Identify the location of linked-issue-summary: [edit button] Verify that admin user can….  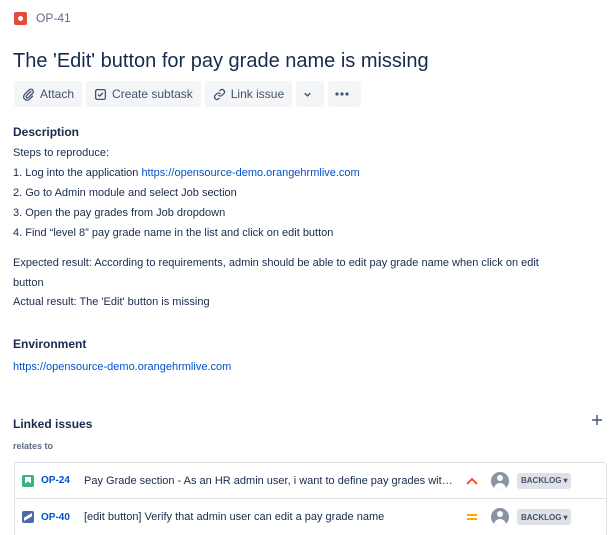
(270, 517).